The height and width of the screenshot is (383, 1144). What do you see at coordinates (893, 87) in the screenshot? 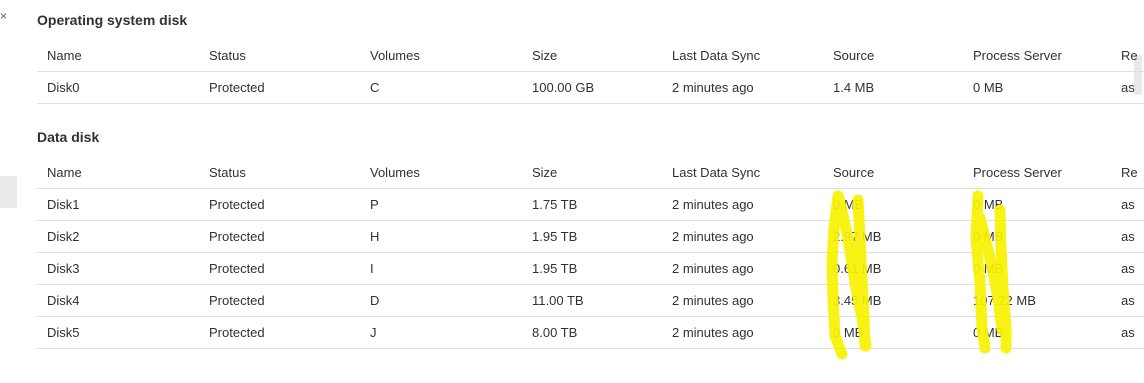
I see `cell-source: 1.4 MB` at bounding box center [893, 87].